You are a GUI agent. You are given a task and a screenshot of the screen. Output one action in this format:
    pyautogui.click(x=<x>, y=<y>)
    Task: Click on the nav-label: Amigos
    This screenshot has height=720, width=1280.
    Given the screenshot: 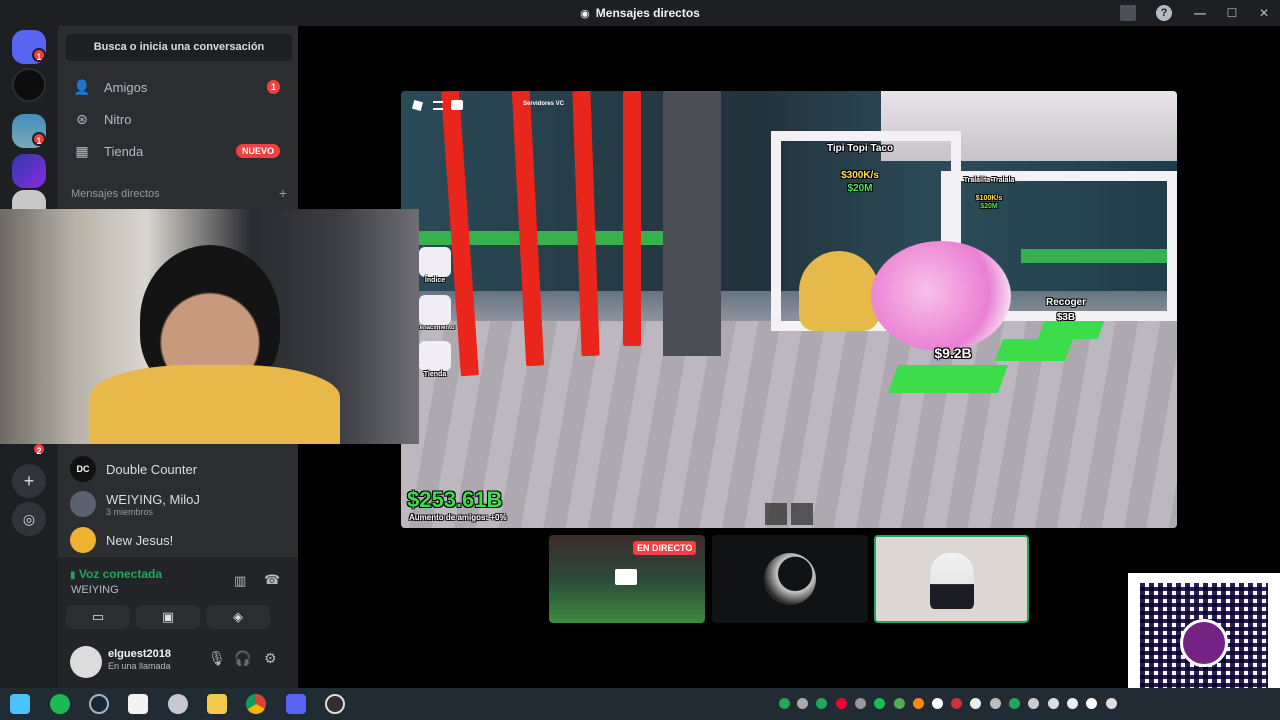 What is the action you would take?
    pyautogui.click(x=126, y=87)
    